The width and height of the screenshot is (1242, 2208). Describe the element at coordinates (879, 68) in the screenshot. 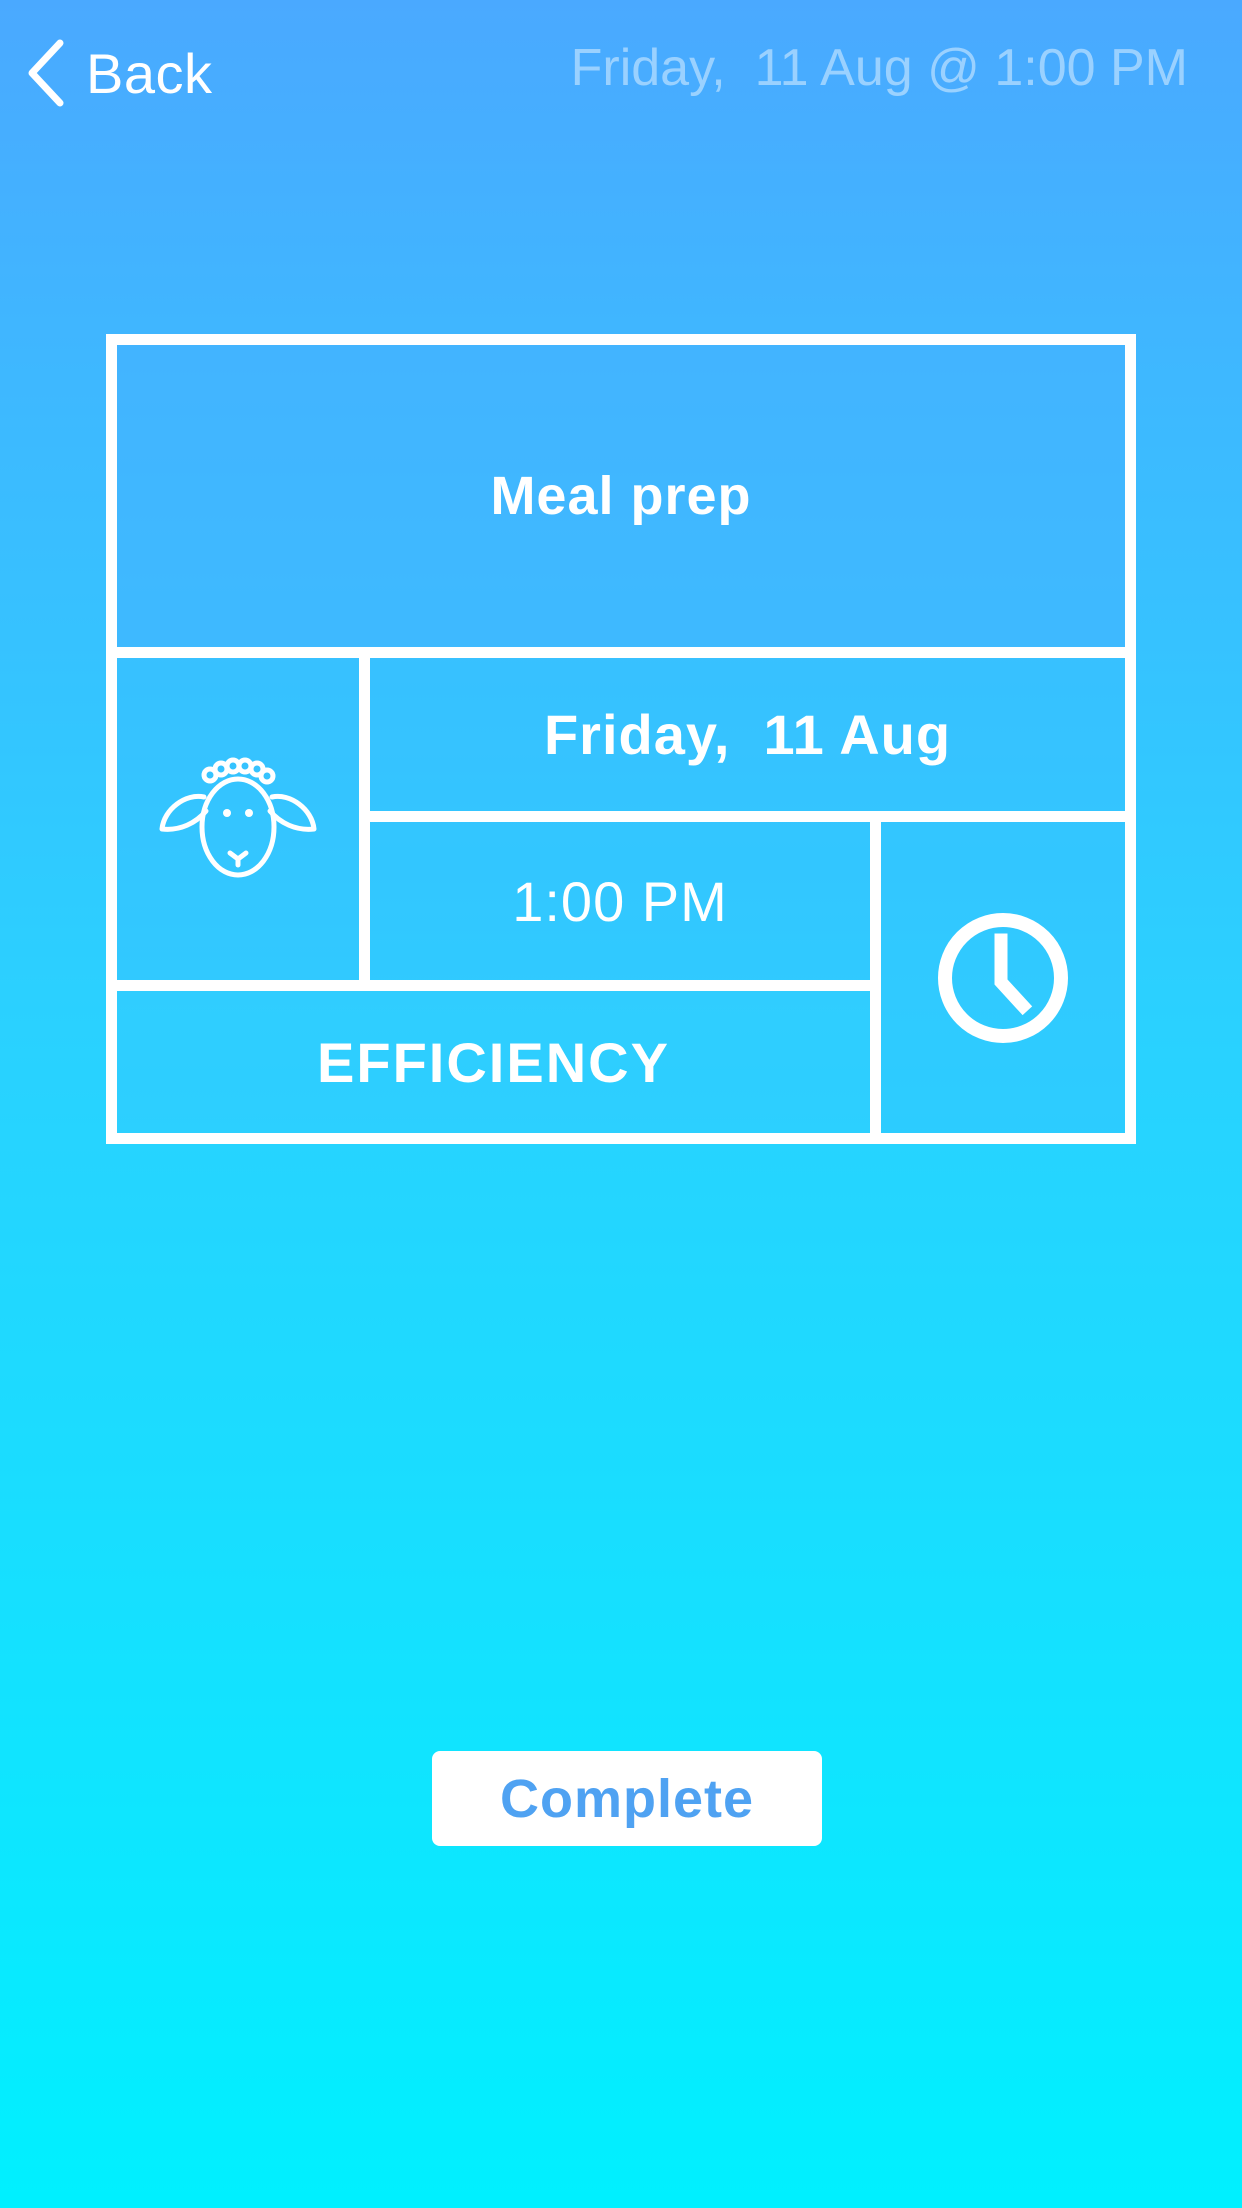

I see `page-title: Friday, 11 Aug @ 1:00 PM` at that location.